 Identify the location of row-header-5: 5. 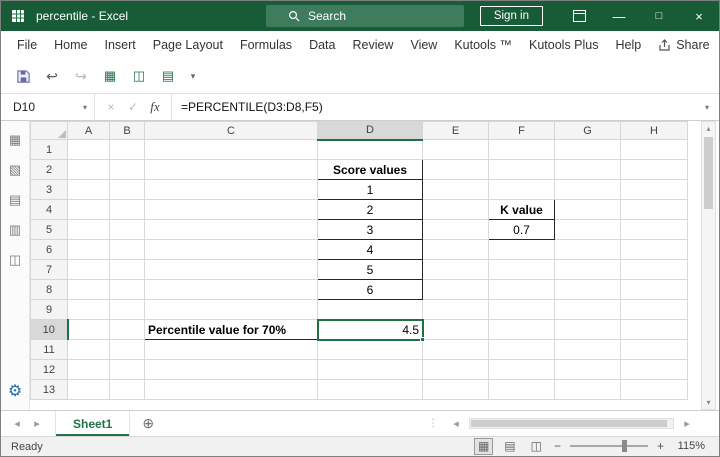
(49, 229).